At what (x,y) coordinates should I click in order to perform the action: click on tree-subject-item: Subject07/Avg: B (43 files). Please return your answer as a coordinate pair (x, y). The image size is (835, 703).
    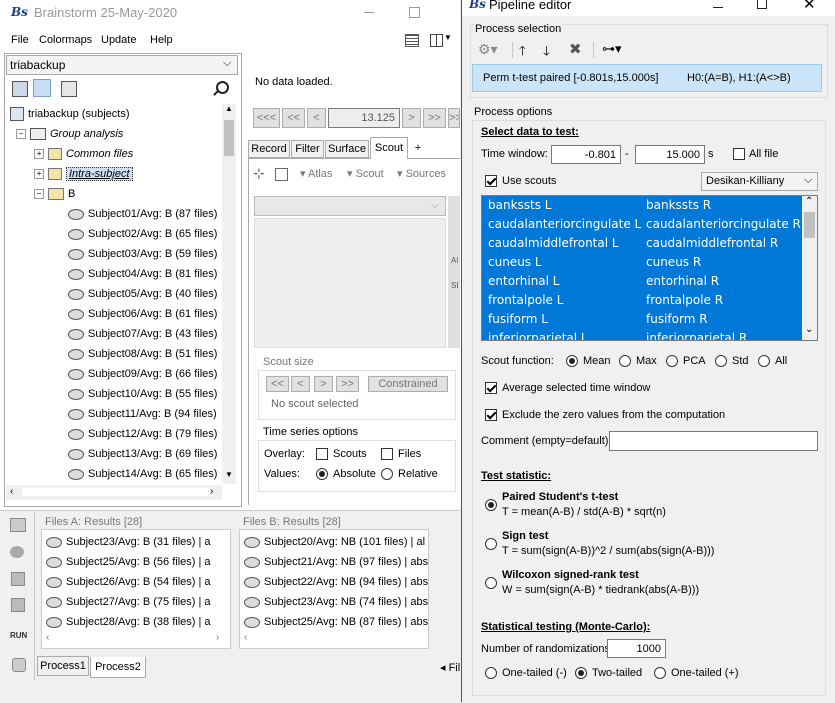
    Looking at the image, I should click on (142, 334).